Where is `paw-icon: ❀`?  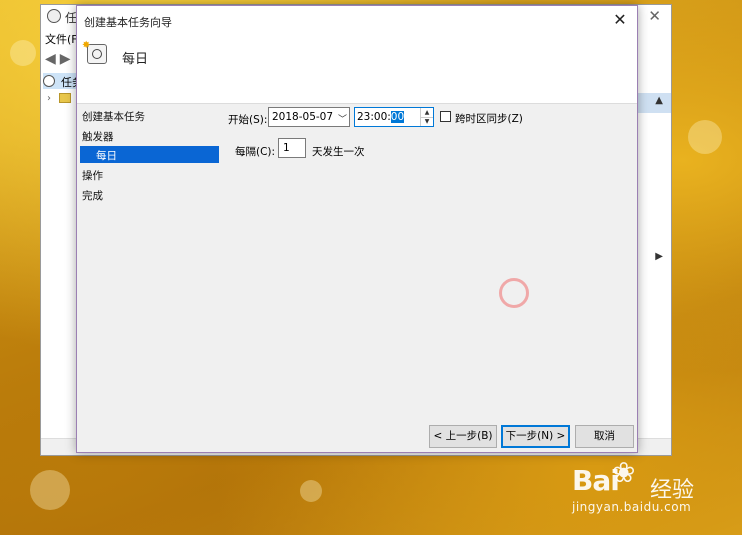
paw-icon: ❀ is located at coordinates (624, 472).